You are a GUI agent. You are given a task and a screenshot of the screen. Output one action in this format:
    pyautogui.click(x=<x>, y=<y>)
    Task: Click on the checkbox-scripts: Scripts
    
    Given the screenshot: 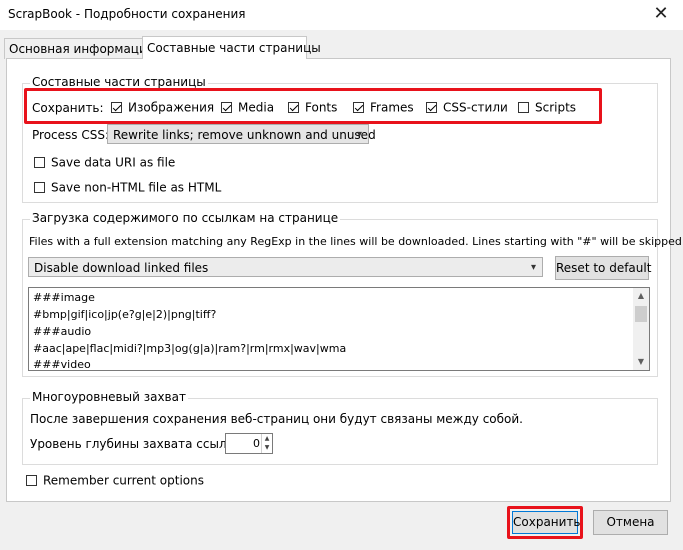 What is the action you would take?
    pyautogui.click(x=547, y=107)
    